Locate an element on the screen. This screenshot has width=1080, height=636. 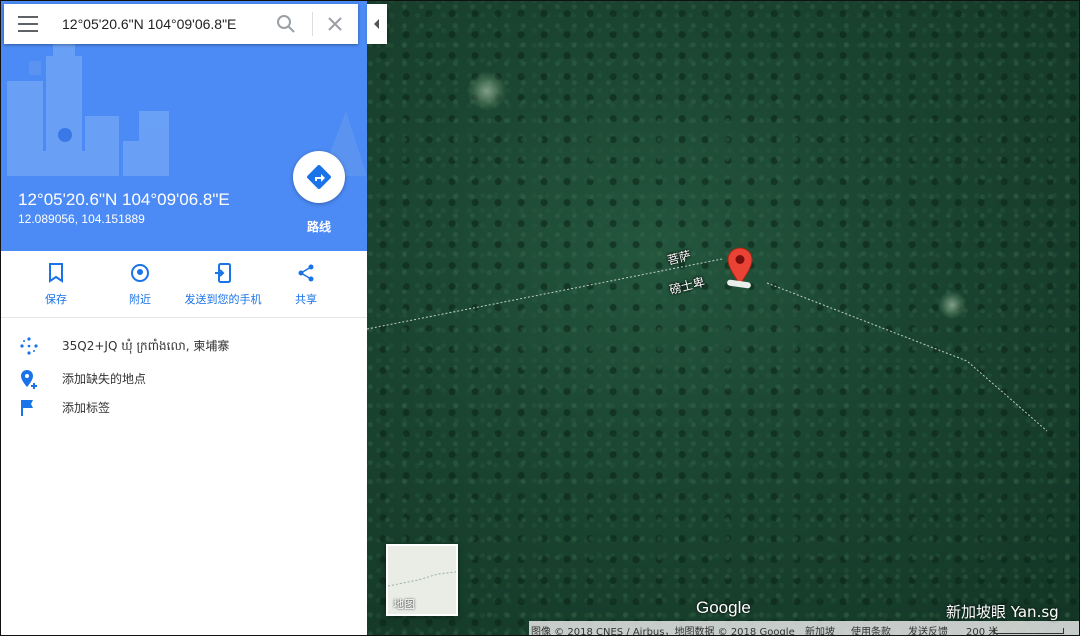
region-link: 新加坡 is located at coordinates (820, 629).